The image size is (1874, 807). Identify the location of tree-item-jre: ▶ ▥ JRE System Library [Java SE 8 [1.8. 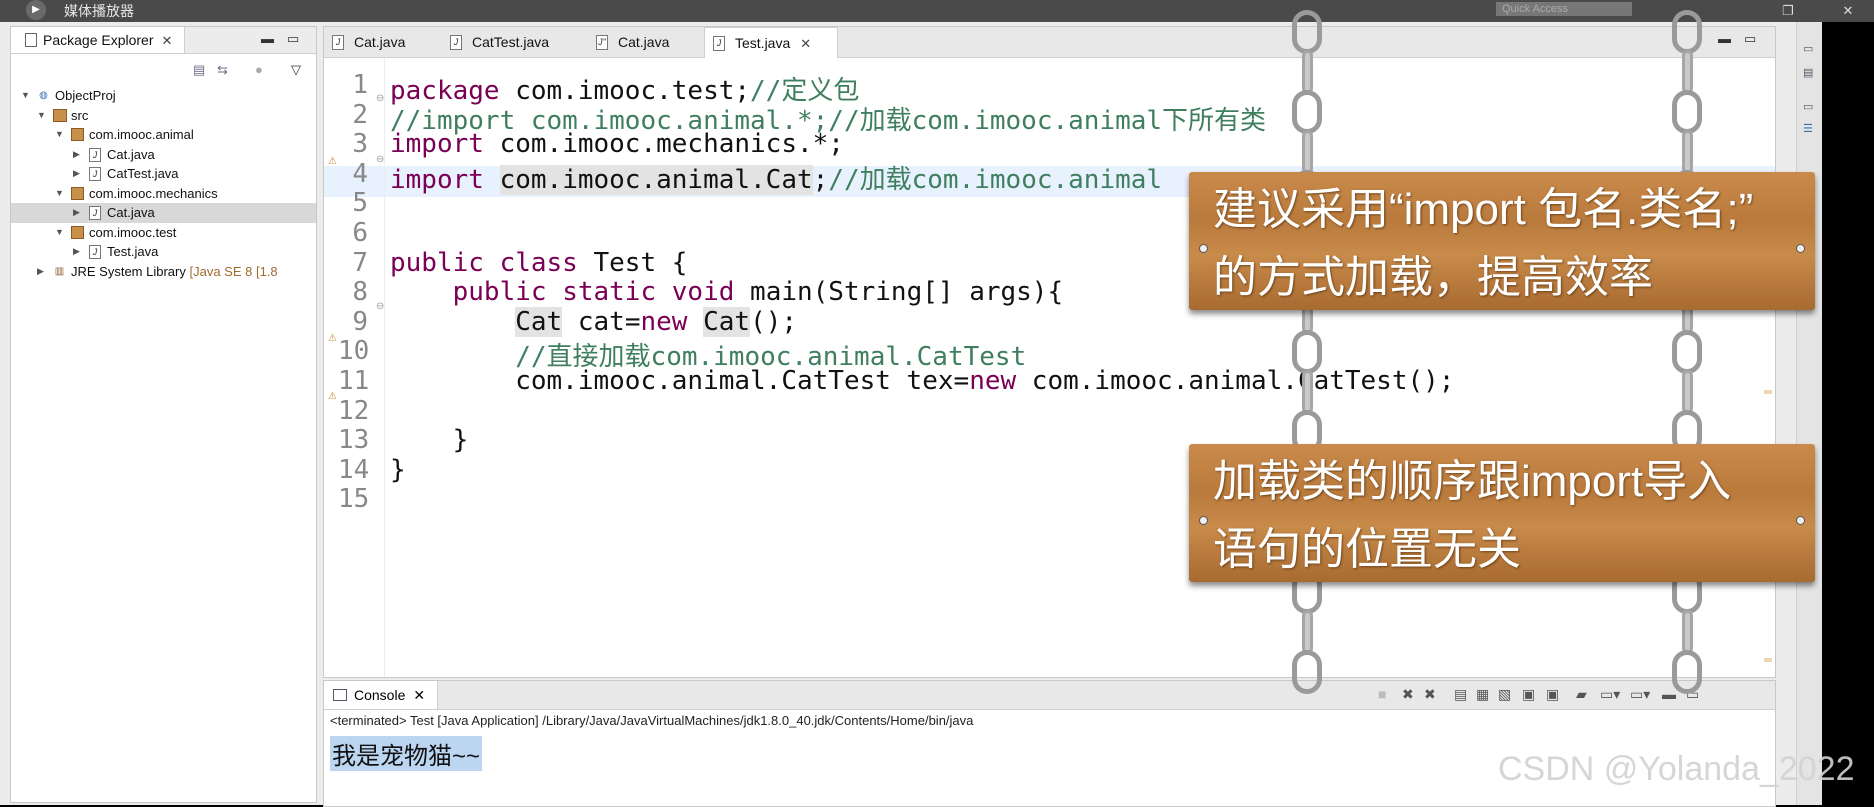
(163, 272).